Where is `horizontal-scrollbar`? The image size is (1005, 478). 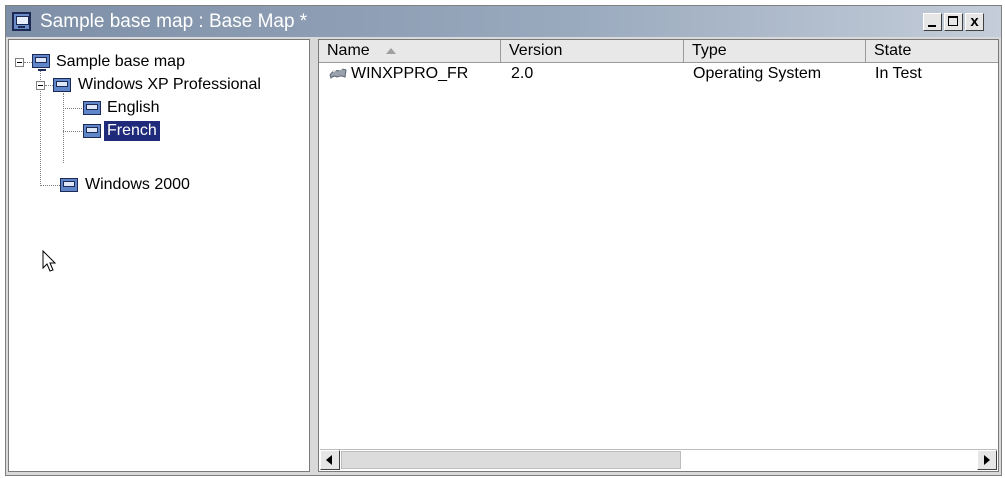 horizontal-scrollbar is located at coordinates (658, 459).